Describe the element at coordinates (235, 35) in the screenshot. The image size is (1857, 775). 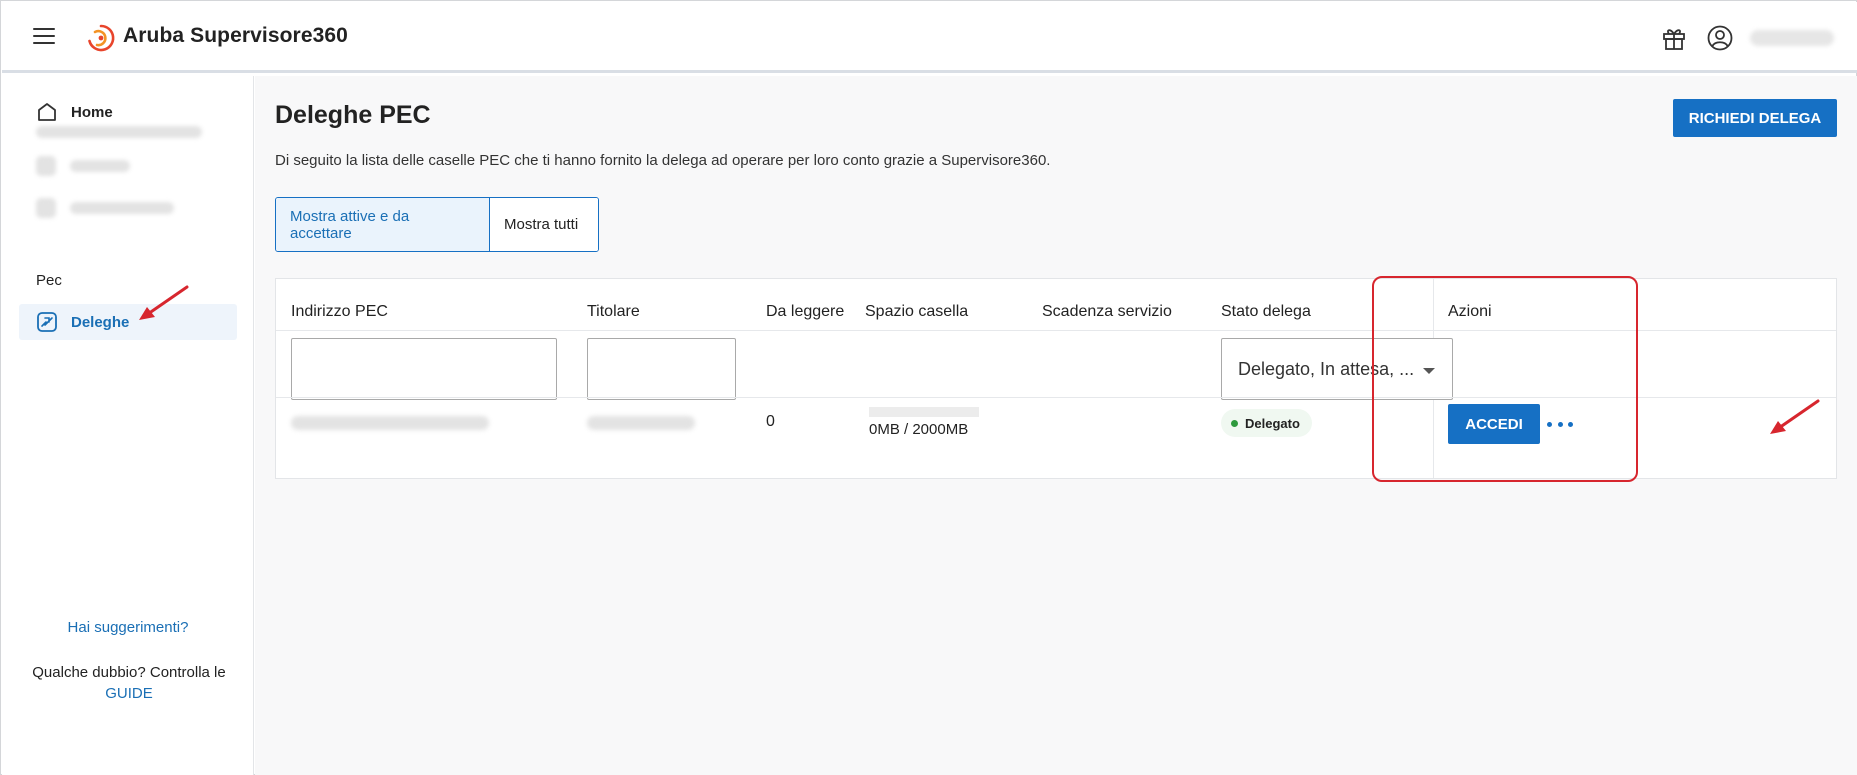
I see `brand-name: Aruba Supervisore360` at that location.